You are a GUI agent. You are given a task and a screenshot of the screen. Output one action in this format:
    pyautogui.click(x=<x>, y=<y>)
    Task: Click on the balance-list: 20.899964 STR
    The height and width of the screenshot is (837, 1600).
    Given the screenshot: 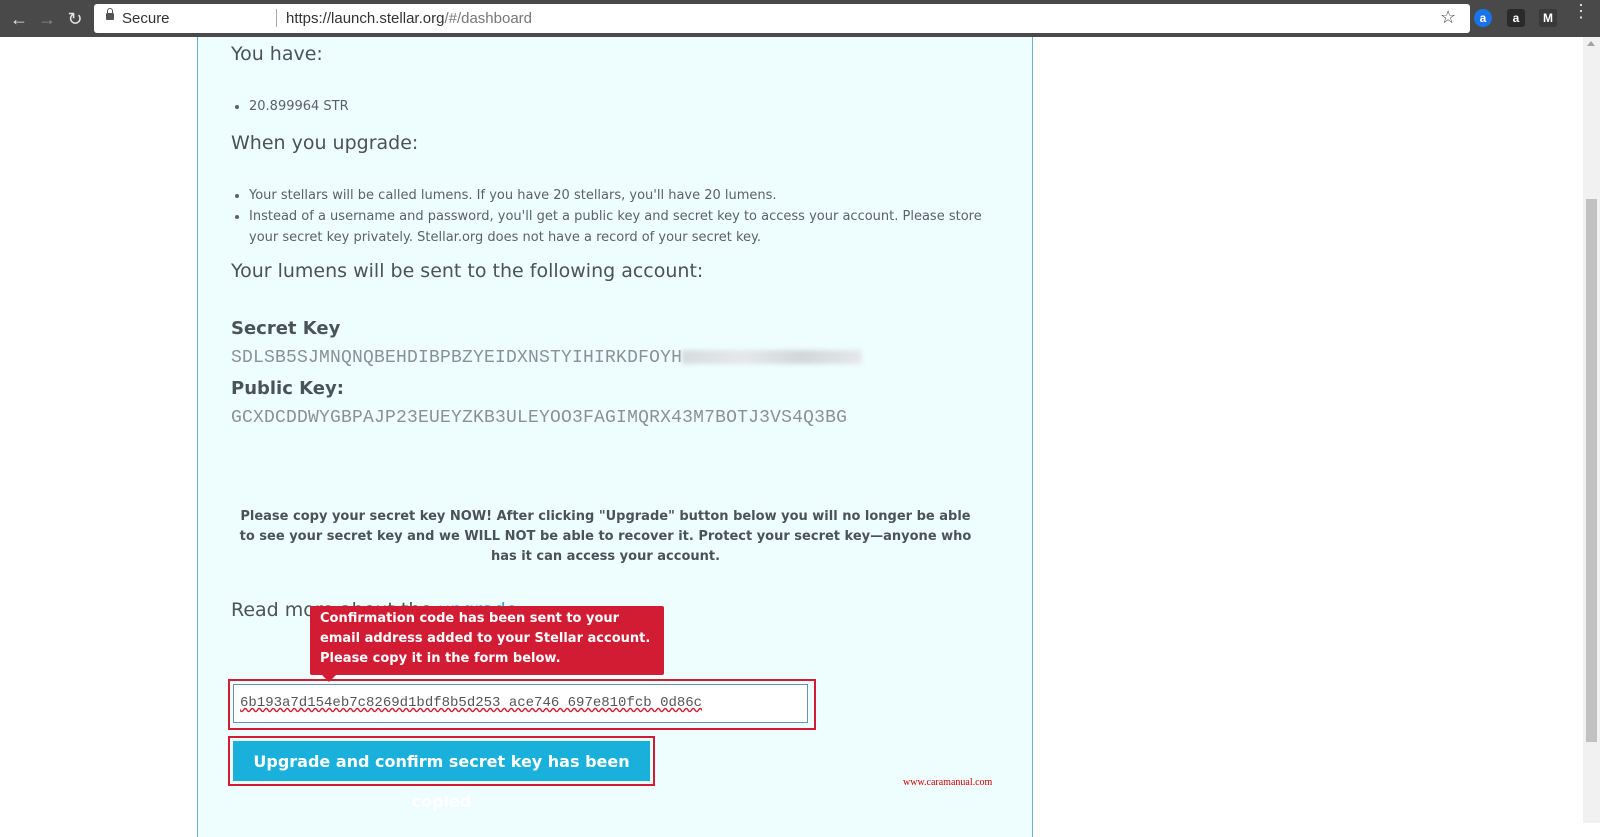 What is the action you would take?
    pyautogui.click(x=299, y=106)
    